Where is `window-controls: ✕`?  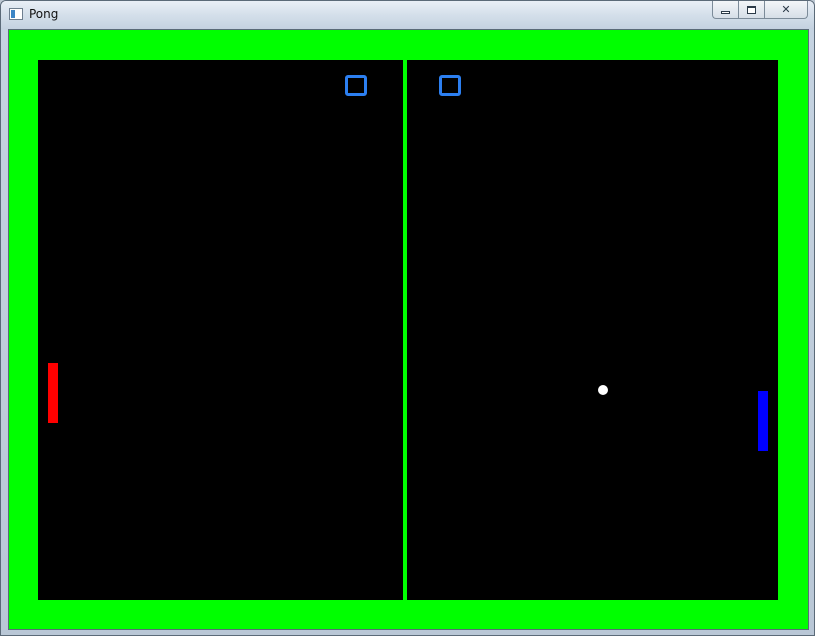
window-controls: ✕ is located at coordinates (760, 10).